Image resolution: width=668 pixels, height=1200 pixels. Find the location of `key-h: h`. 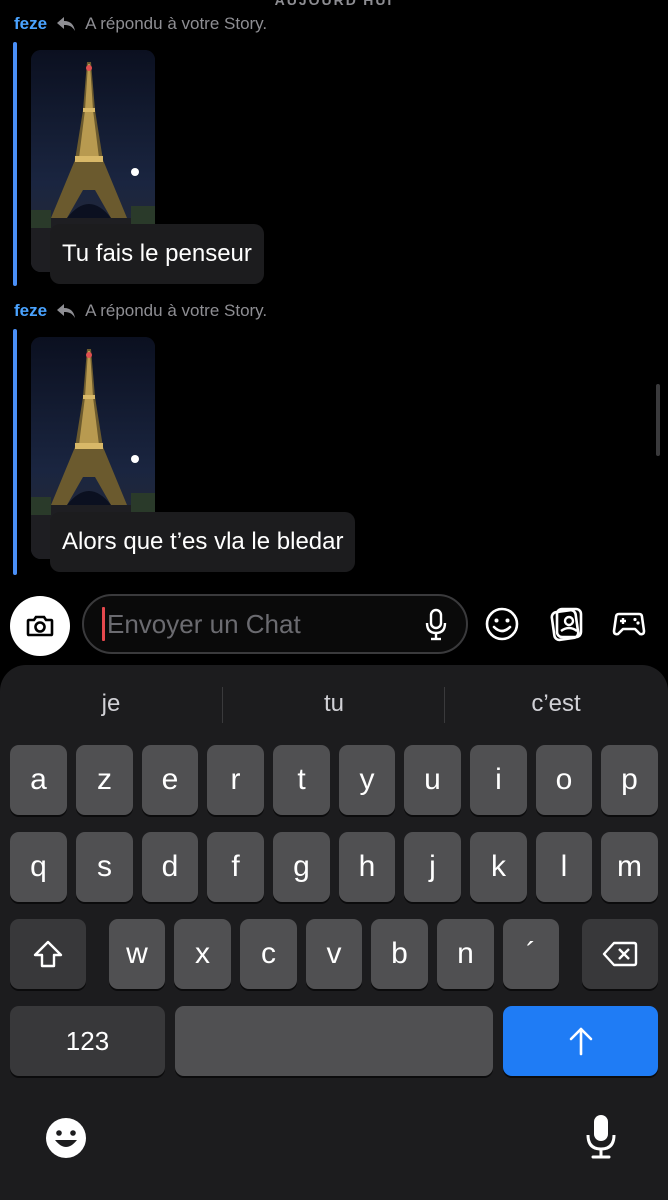

key-h: h is located at coordinates (367, 867).